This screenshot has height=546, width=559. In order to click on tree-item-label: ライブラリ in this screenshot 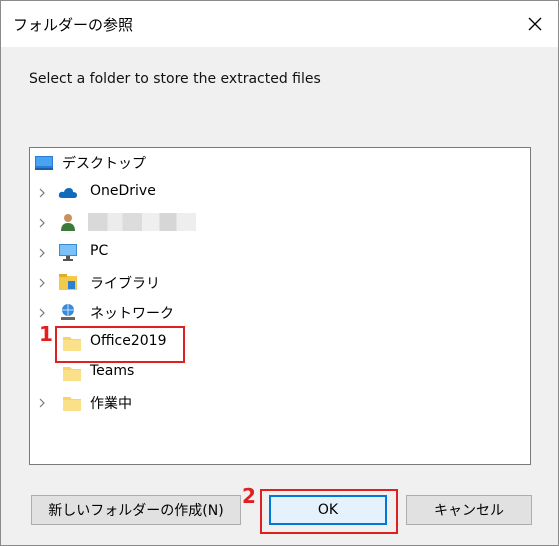, I will do `click(125, 284)`.